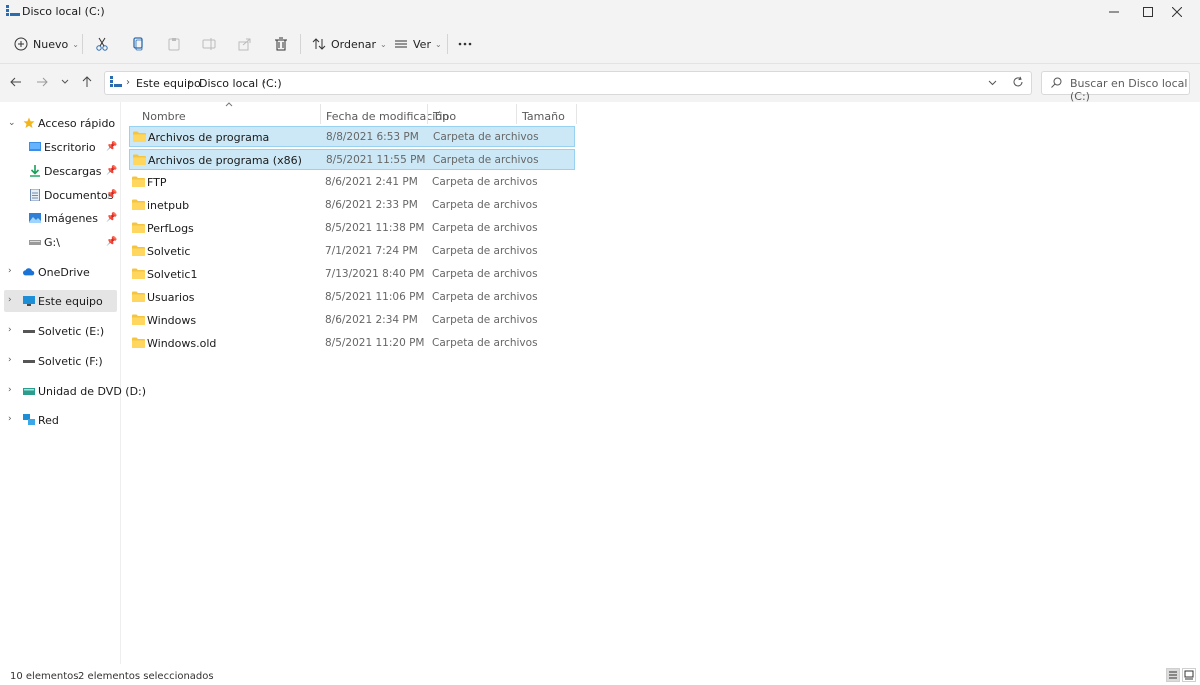 The image size is (1200, 685). Describe the element at coordinates (73, 171) in the screenshot. I see `sidebar-label: Descargas` at that location.